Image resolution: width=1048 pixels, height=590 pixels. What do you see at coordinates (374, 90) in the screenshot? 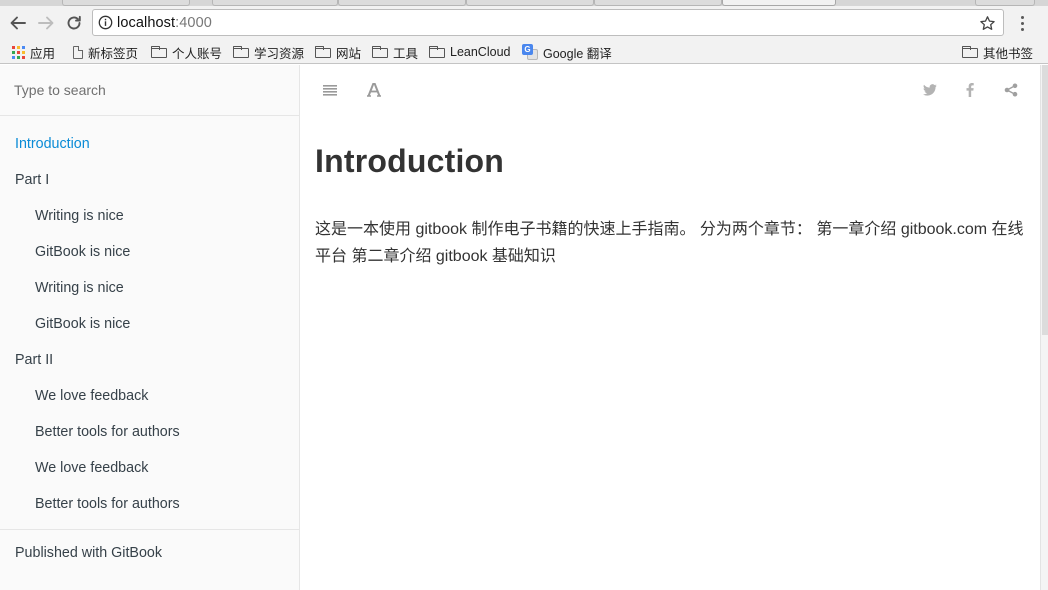
I see `font-settings-icon` at bounding box center [374, 90].